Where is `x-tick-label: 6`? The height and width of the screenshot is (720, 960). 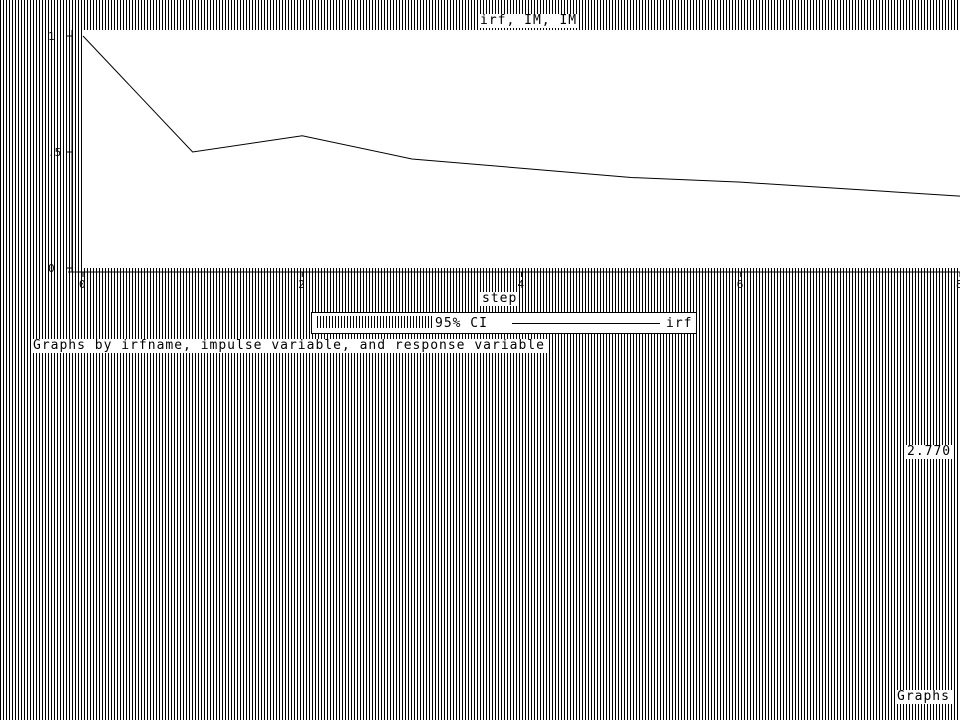
x-tick-label: 6 is located at coordinates (740, 284).